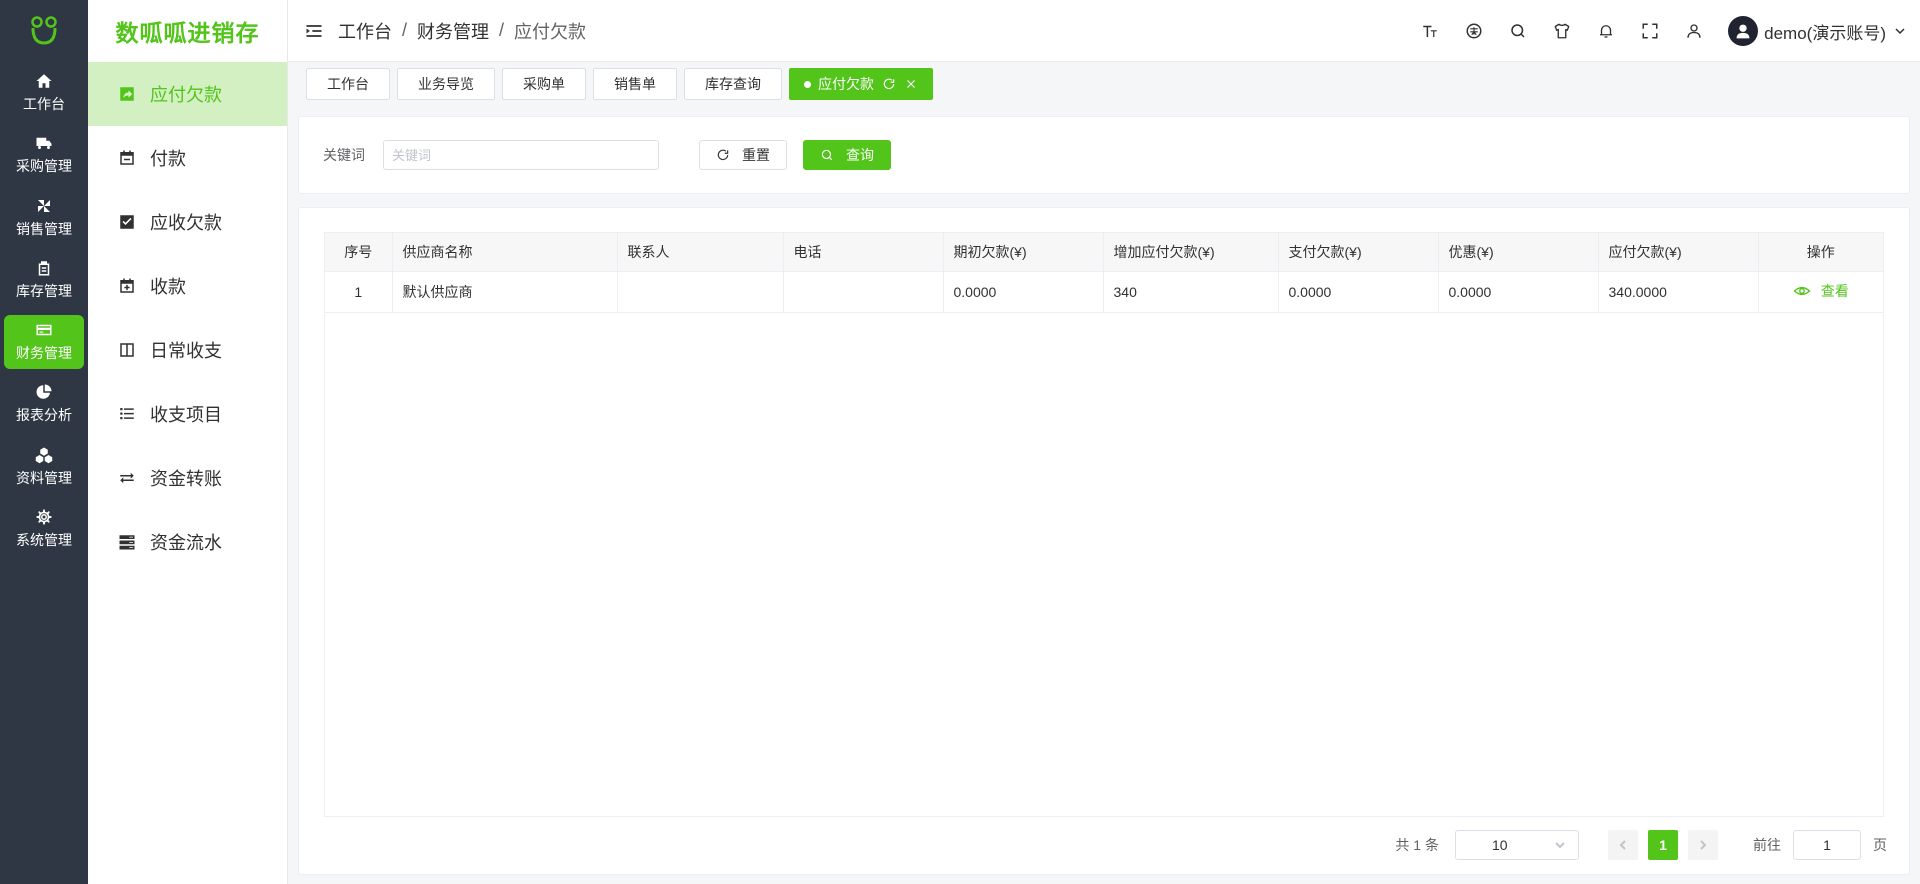 The image size is (1920, 884). I want to click on active-dot, so click(807, 84).